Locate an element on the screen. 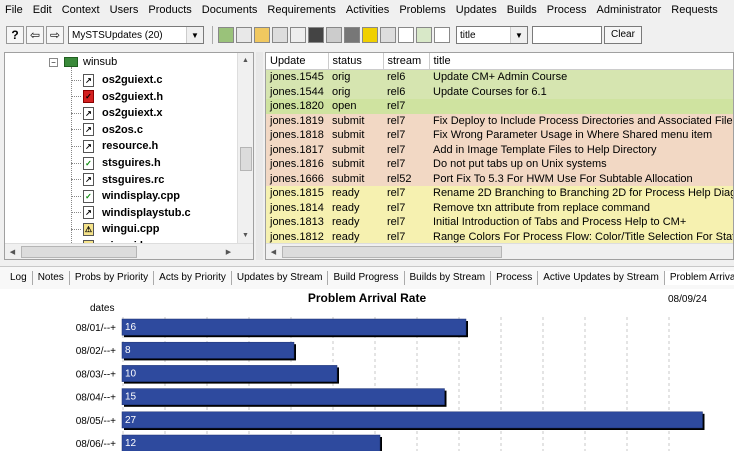 Image resolution: width=734 pixels, height=451 pixels. print-icon is located at coordinates (226, 35).